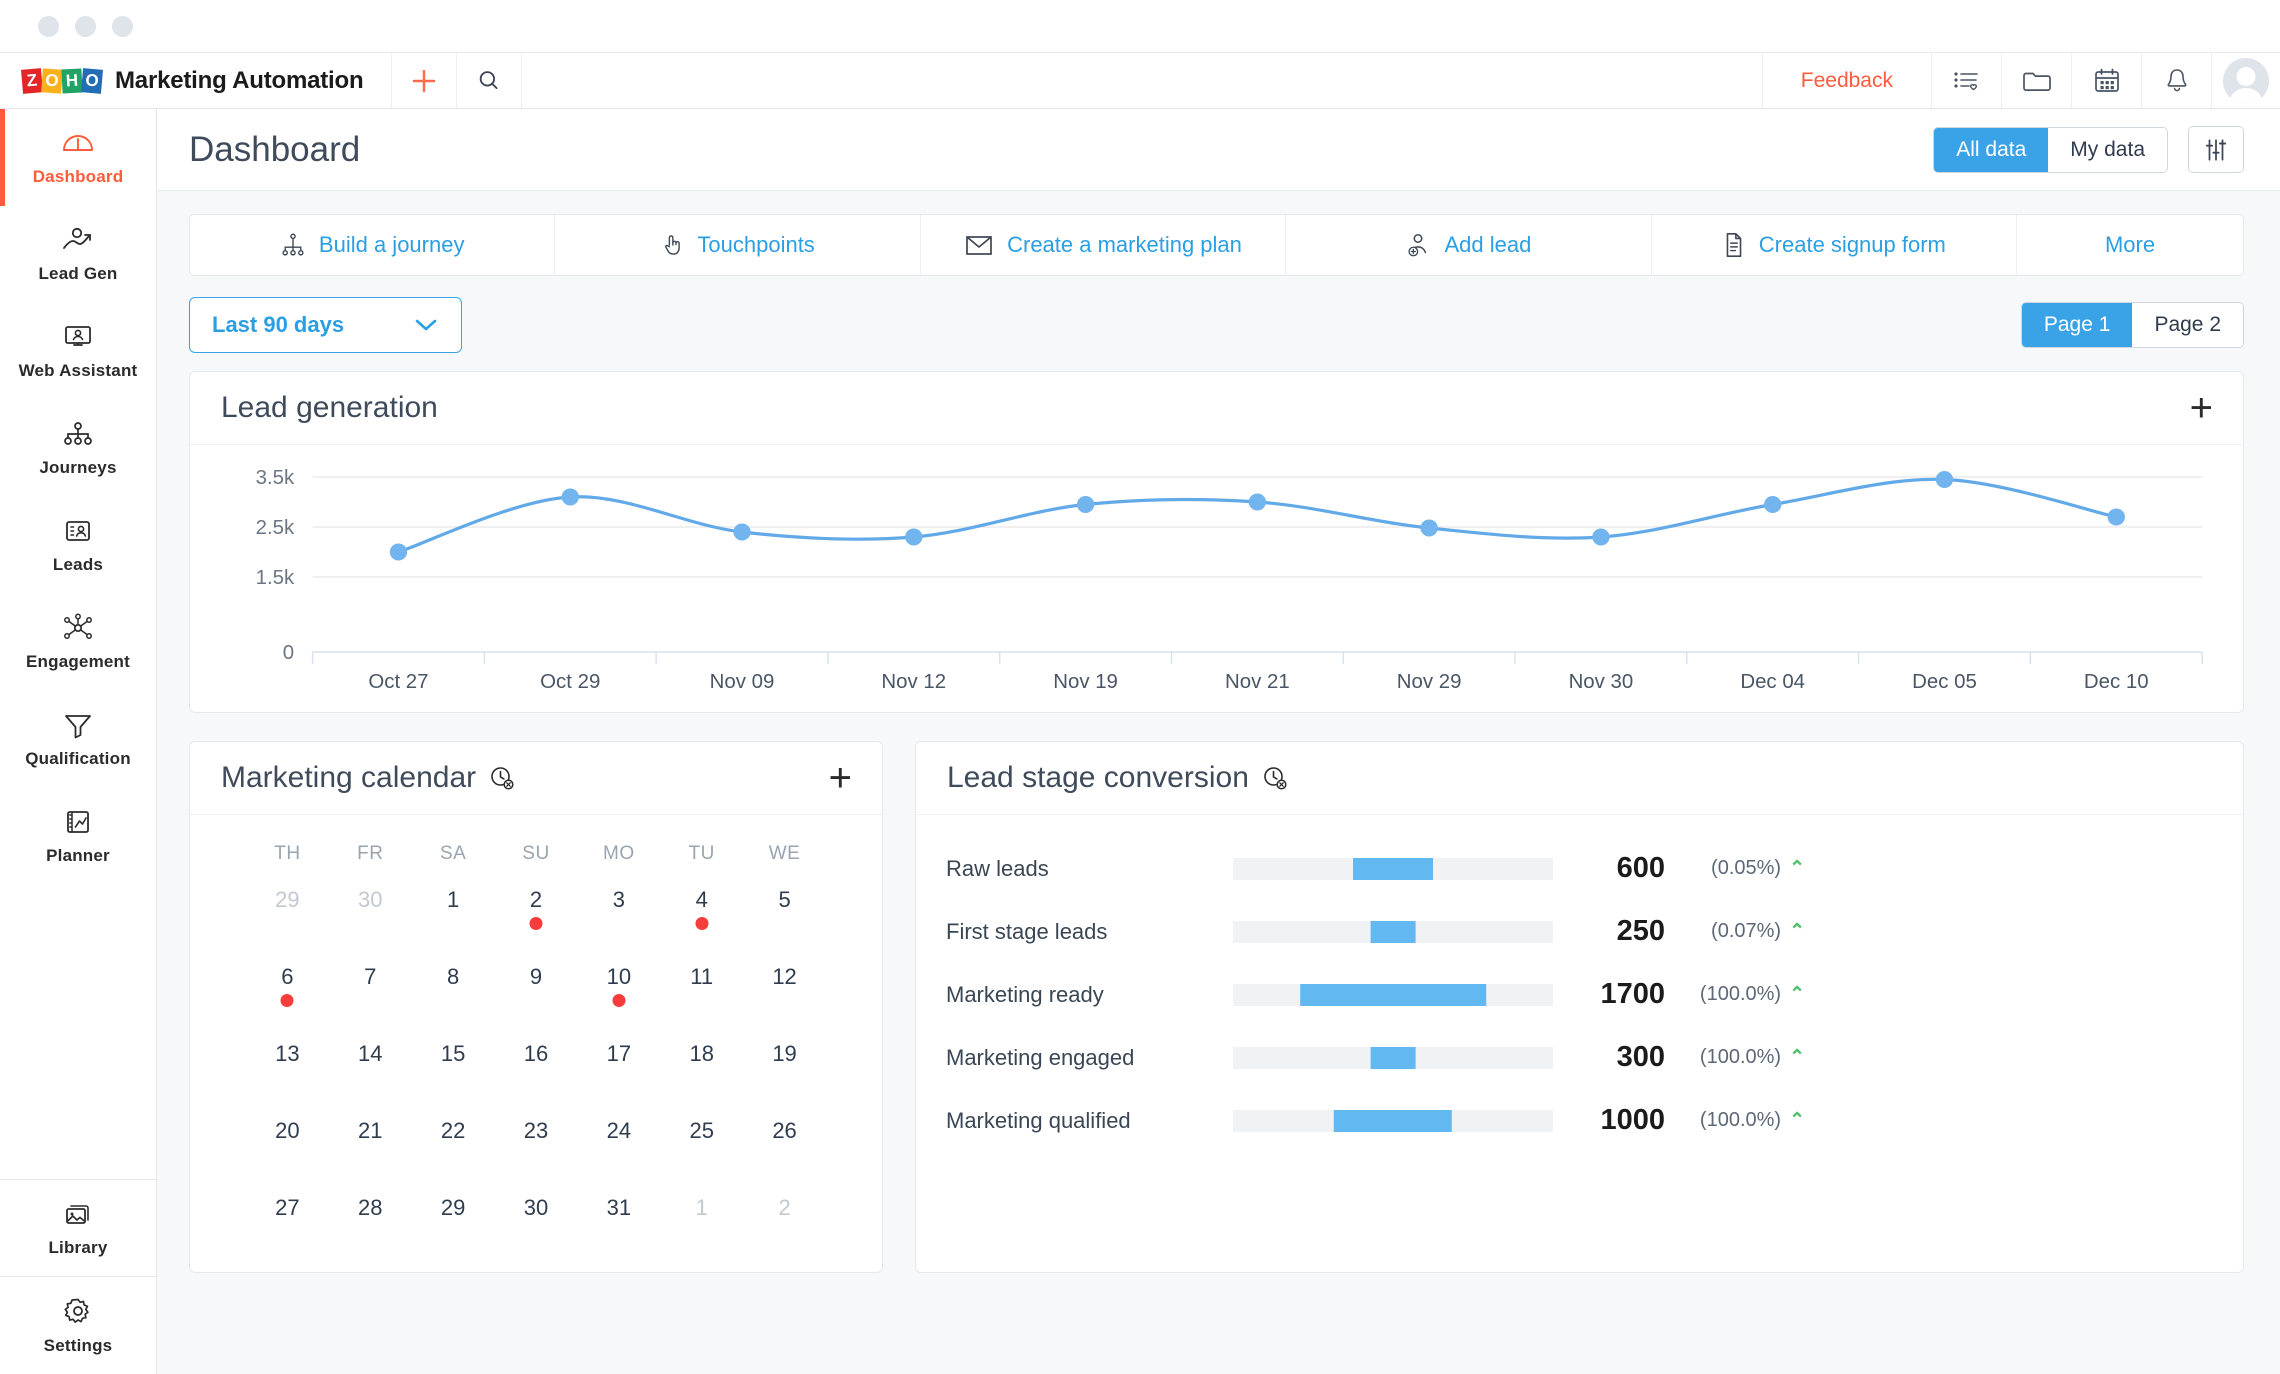 The image size is (2280, 1374). Describe the element at coordinates (453, 983) in the screenshot. I see `calendar-day-cell: 8` at that location.